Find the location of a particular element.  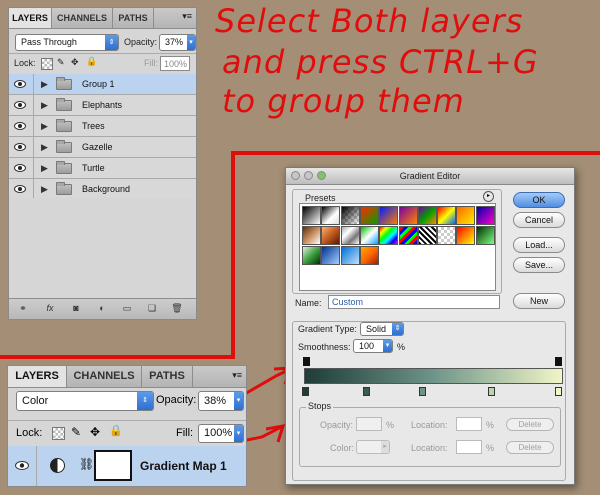

smoothness-label: Smoothness: is located at coordinates (324, 347).